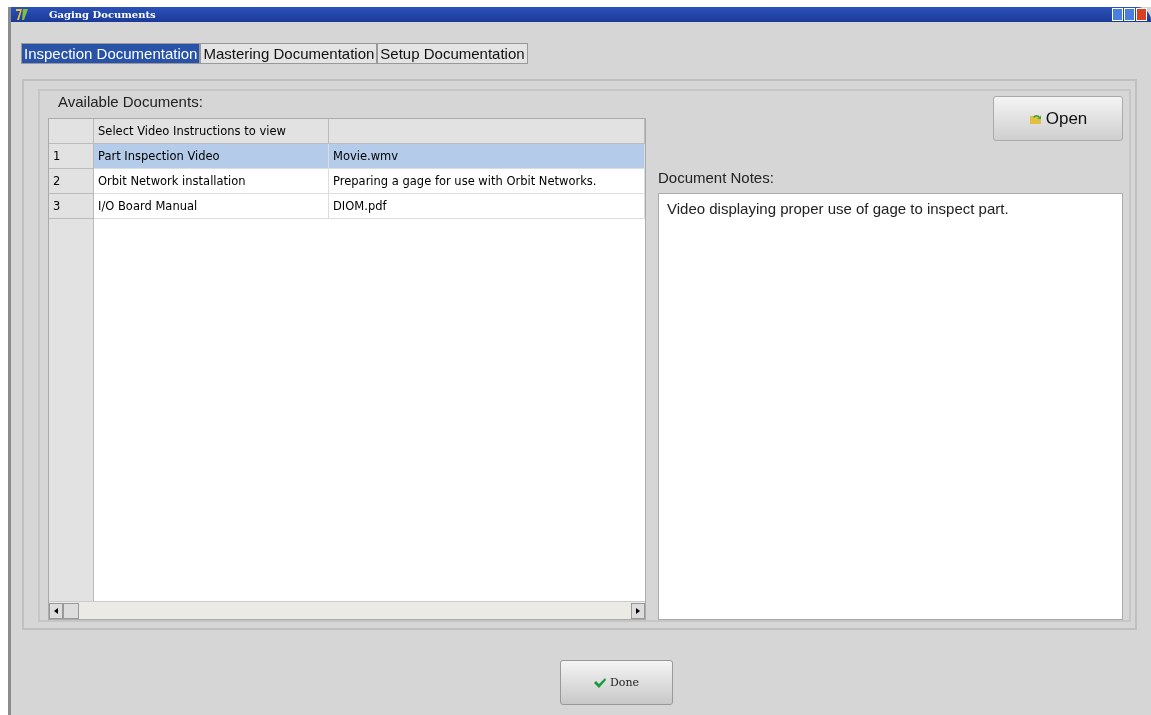 The image size is (1151, 715). What do you see at coordinates (1035, 118) in the screenshot?
I see `folder-icon` at bounding box center [1035, 118].